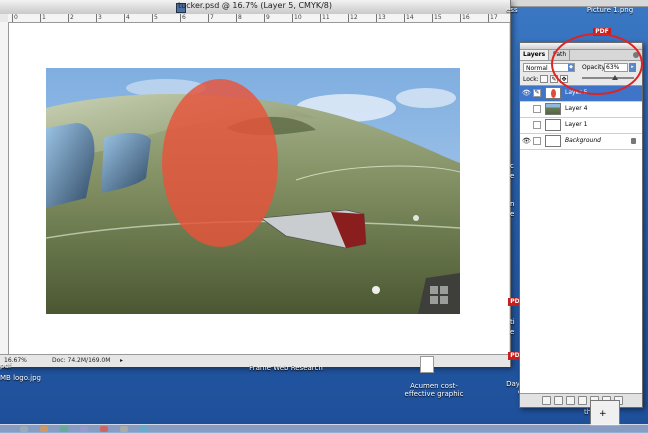  I want to click on ruler-tick-label: 0, so click(15, 18).